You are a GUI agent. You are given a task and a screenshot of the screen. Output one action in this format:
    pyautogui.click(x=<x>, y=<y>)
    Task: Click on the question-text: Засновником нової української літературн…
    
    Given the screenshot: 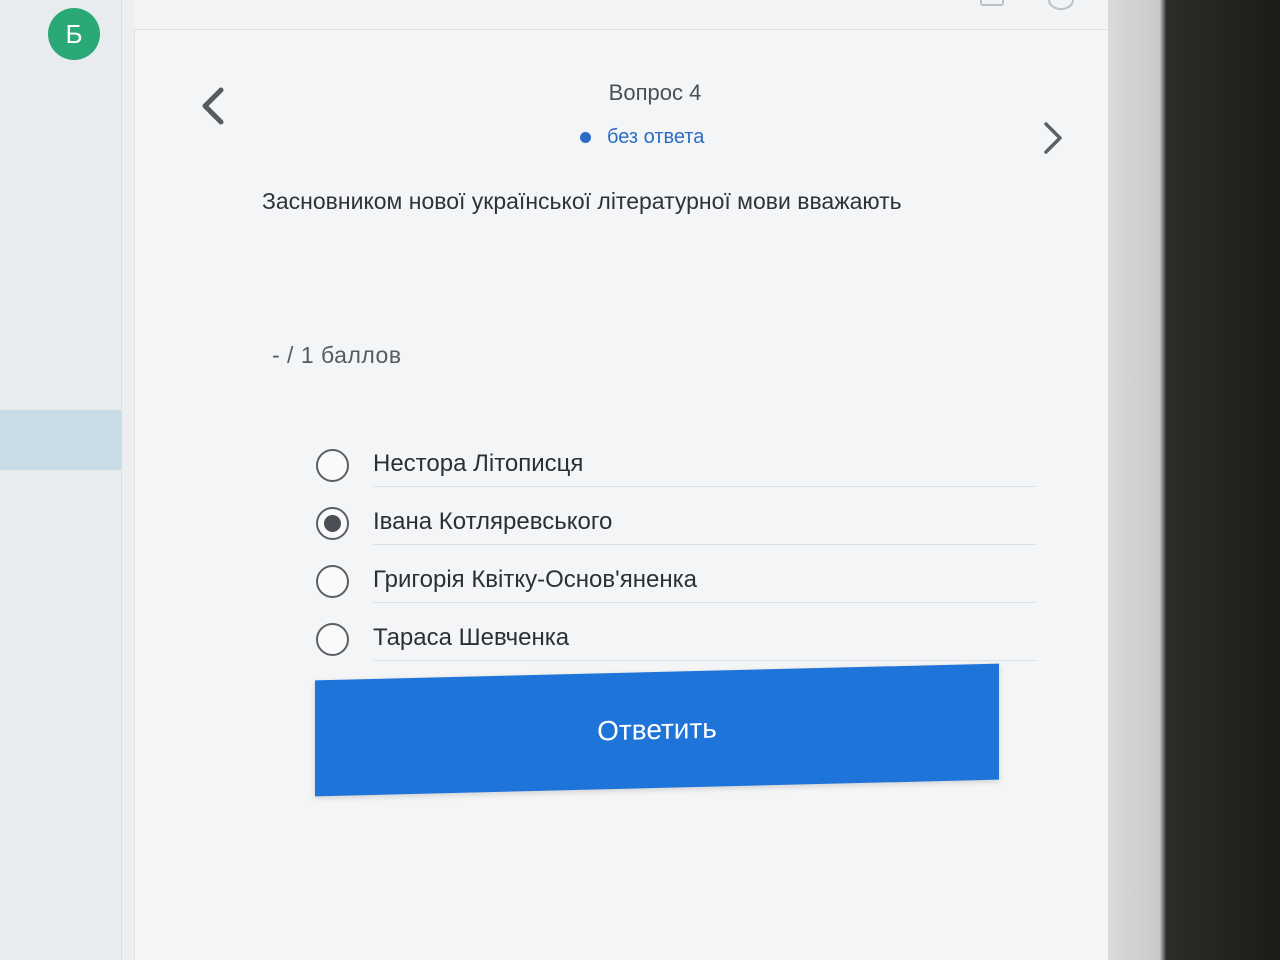 What is the action you would take?
    pyautogui.click(x=582, y=201)
    